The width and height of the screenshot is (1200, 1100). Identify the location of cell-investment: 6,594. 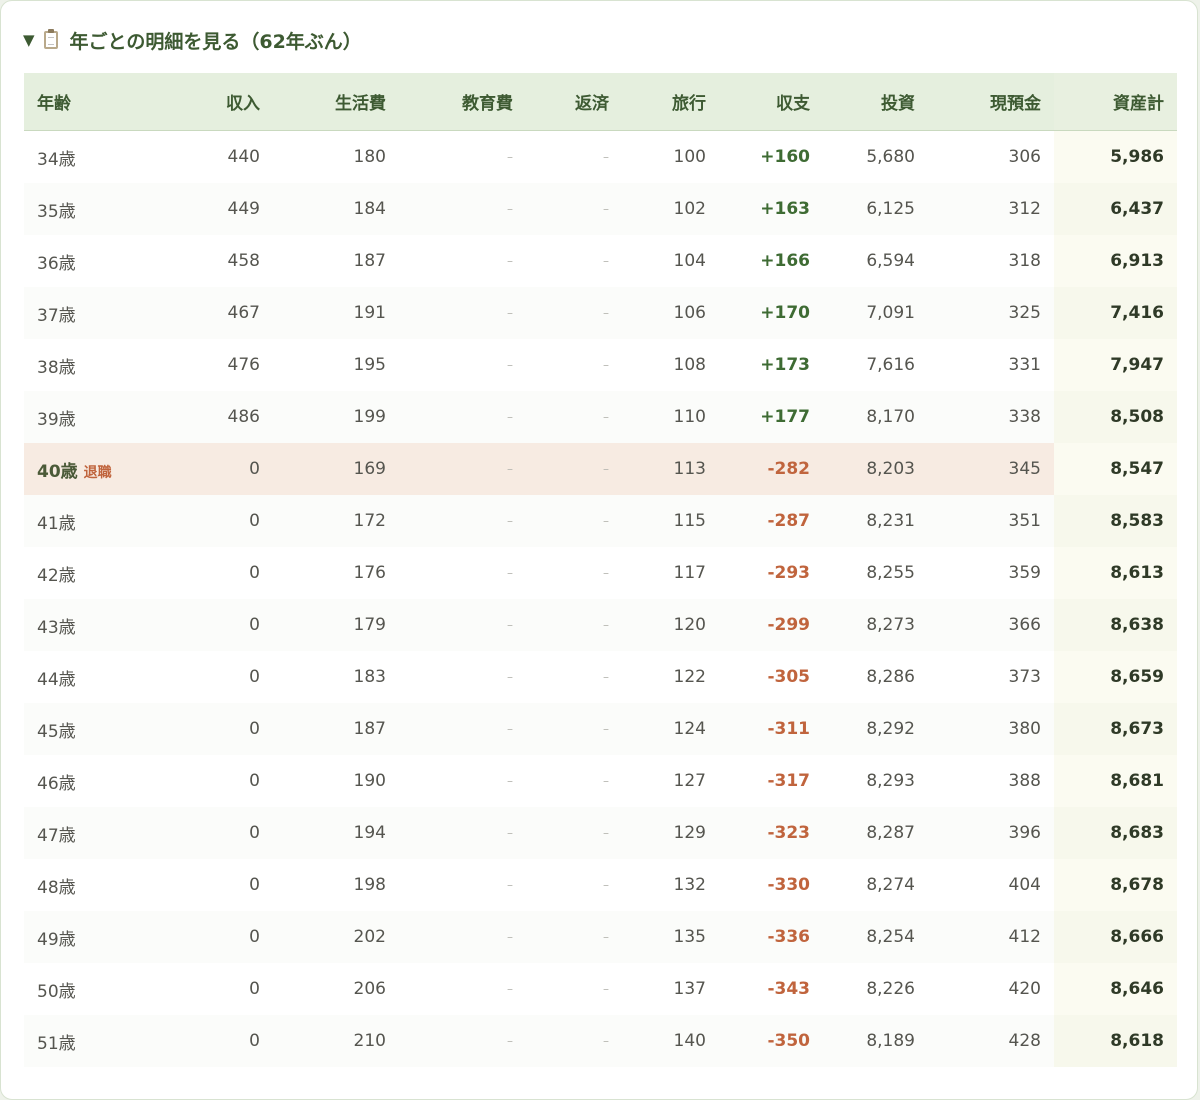
(890, 261).